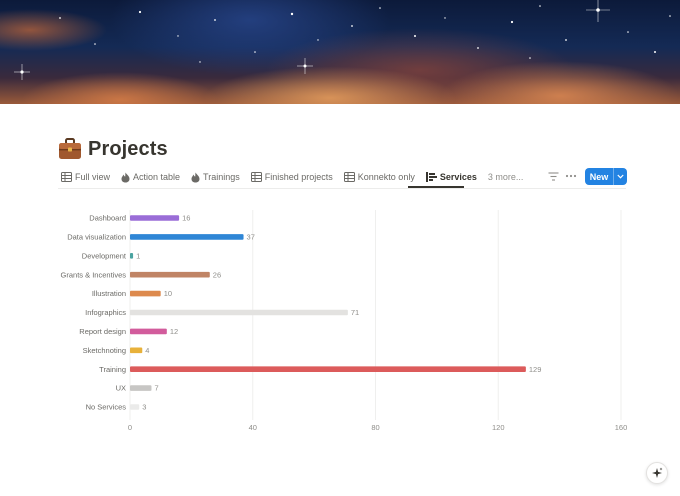 This screenshot has height=496, width=680. I want to click on category-label: Report design, so click(102, 331).